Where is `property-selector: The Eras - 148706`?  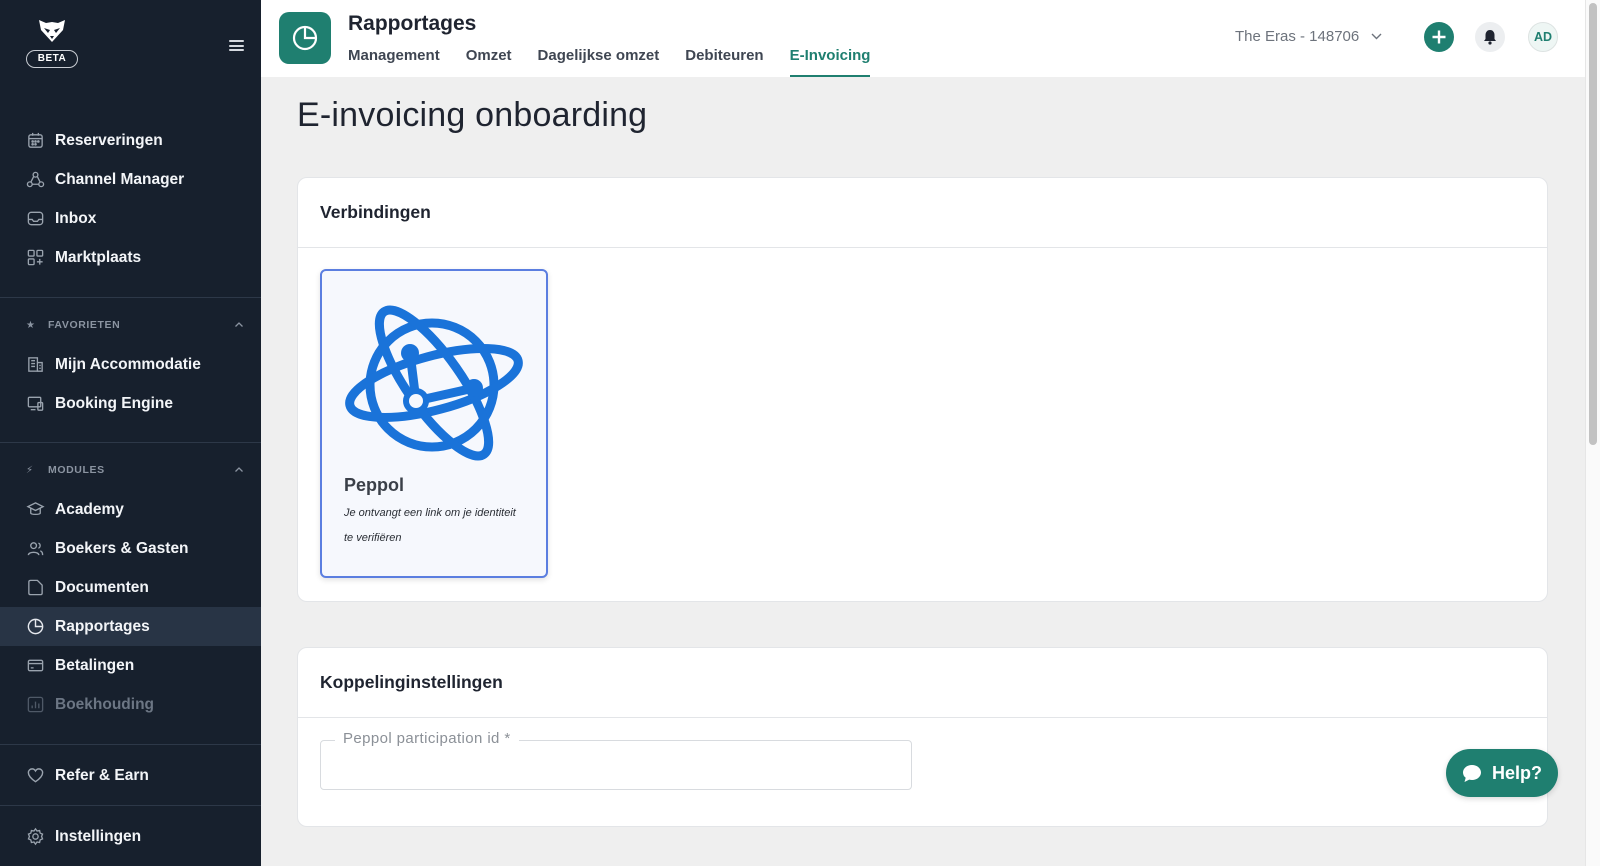
property-selector: The Eras - 148706 is located at coordinates (1308, 36).